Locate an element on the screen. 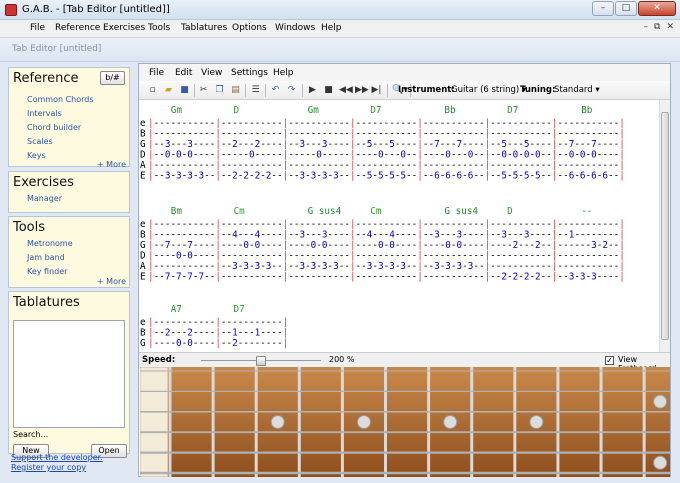 The height and width of the screenshot is (483, 680). link-keys: Keys is located at coordinates (36, 155).